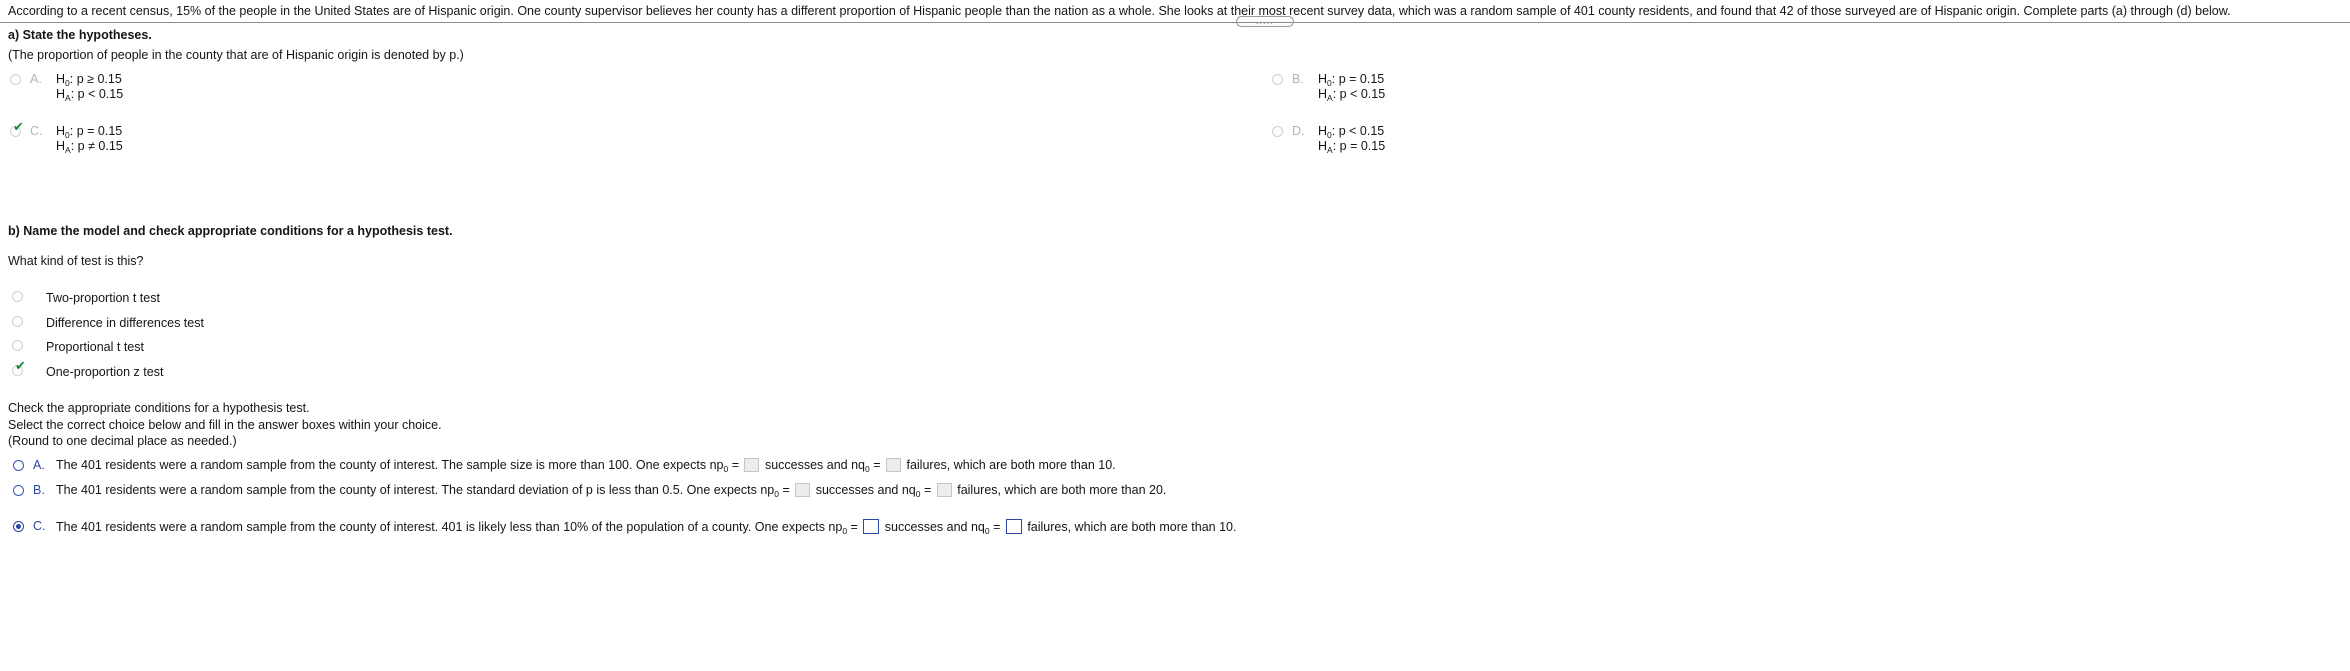 The width and height of the screenshot is (2350, 671). What do you see at coordinates (1013, 526) in the screenshot?
I see `condition-c-nq0-input` at bounding box center [1013, 526].